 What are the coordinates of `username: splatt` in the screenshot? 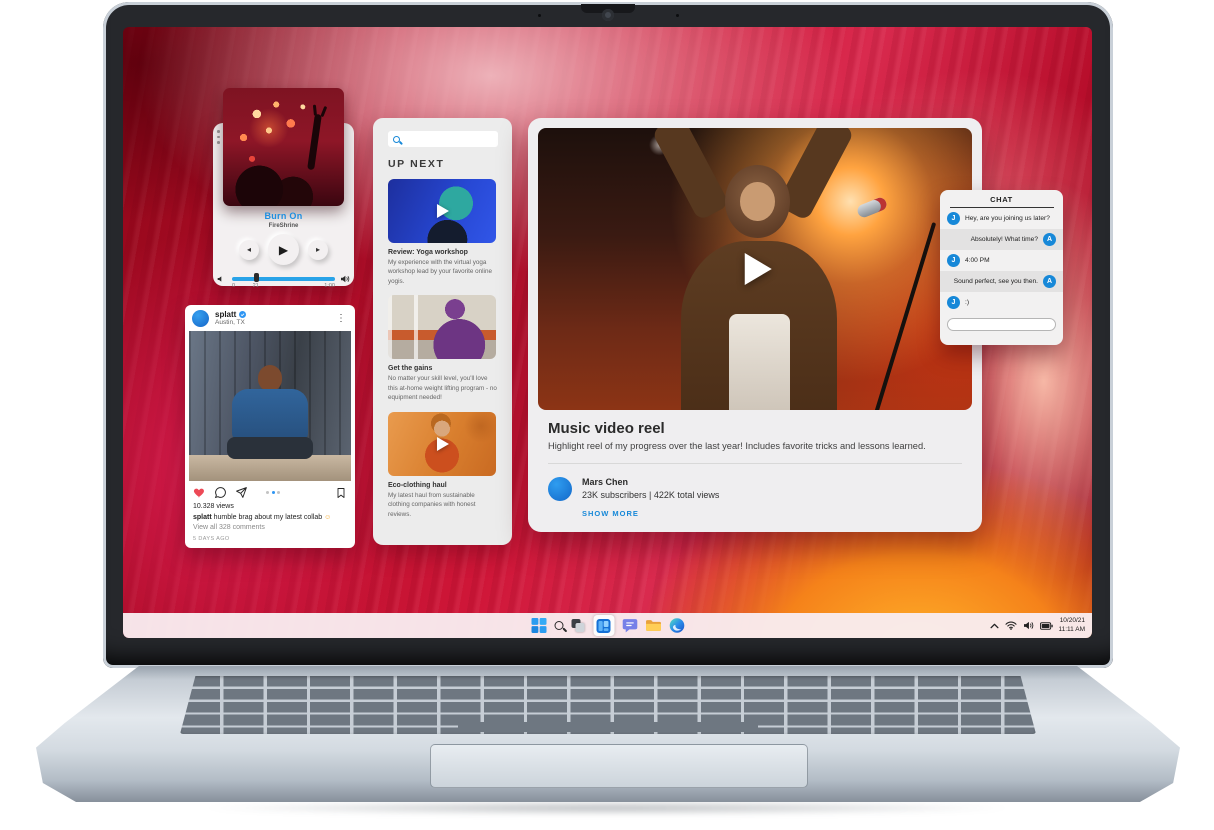 It's located at (225, 314).